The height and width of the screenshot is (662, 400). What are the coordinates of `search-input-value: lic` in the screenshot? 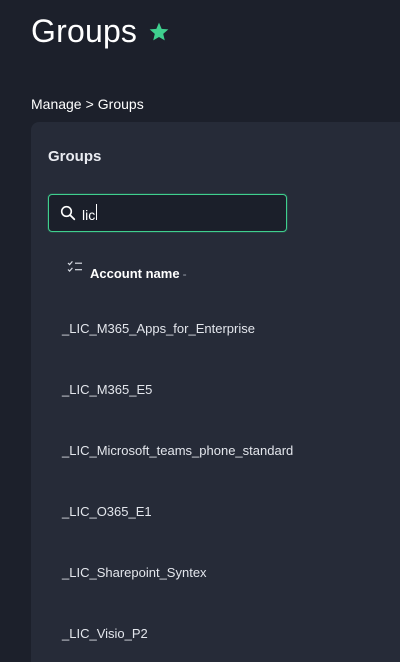 It's located at (89, 214).